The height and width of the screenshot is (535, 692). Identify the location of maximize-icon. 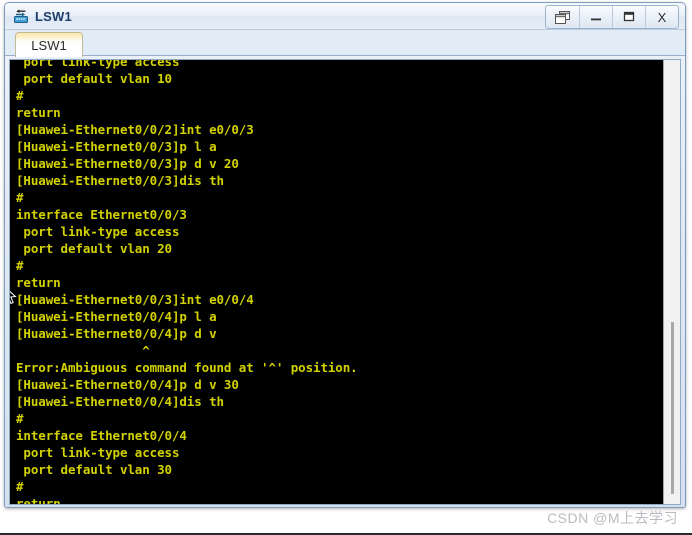
(629, 16).